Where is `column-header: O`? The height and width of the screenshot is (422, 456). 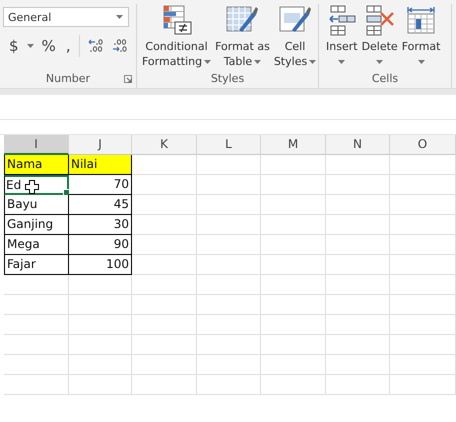 column-header: O is located at coordinates (423, 145).